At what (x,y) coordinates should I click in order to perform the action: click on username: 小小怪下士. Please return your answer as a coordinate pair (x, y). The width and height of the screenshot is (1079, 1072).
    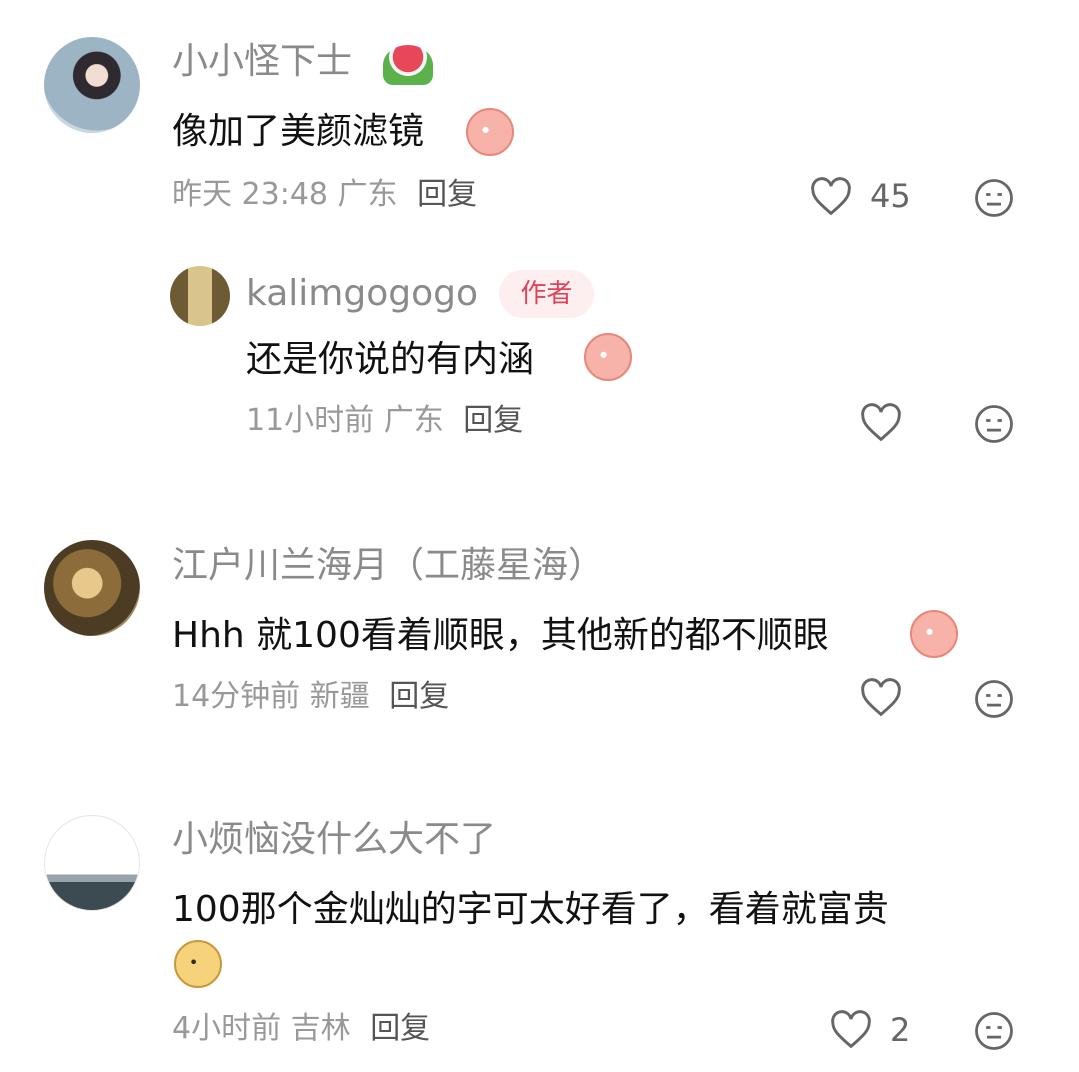
    Looking at the image, I should click on (262, 62).